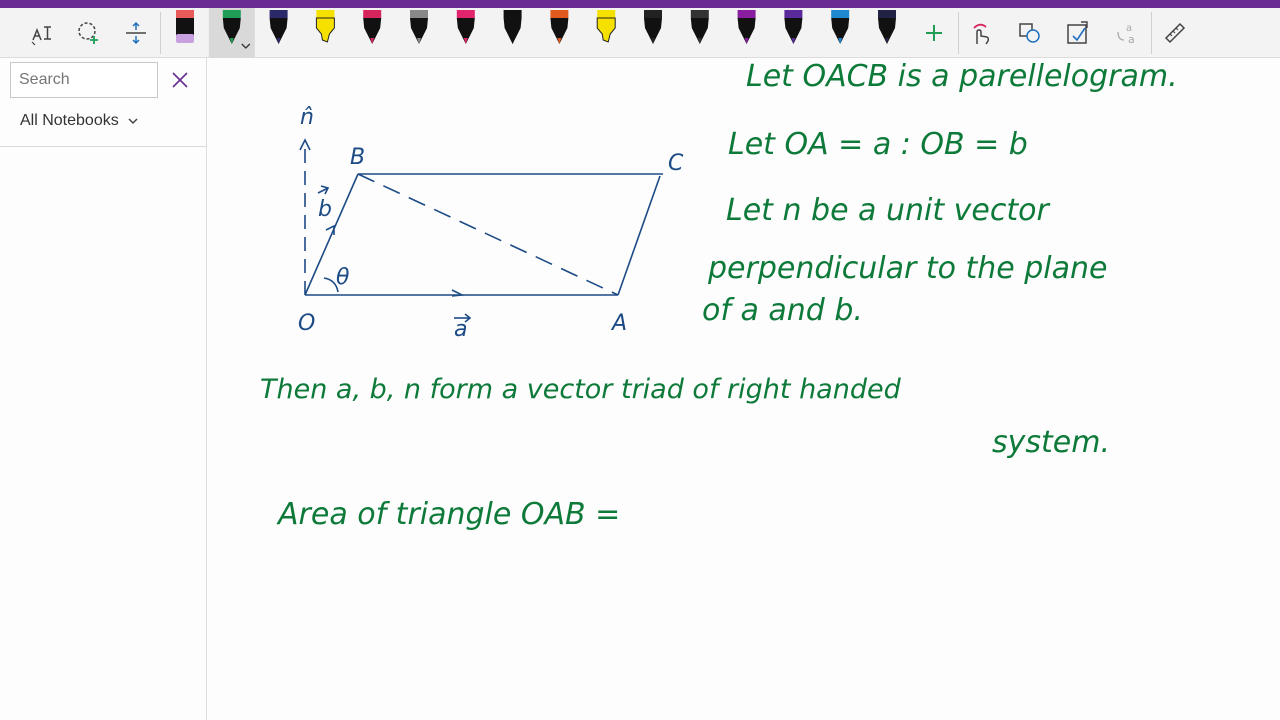 The width and height of the screenshot is (1280, 720). I want to click on label-n: n̂, so click(307, 117).